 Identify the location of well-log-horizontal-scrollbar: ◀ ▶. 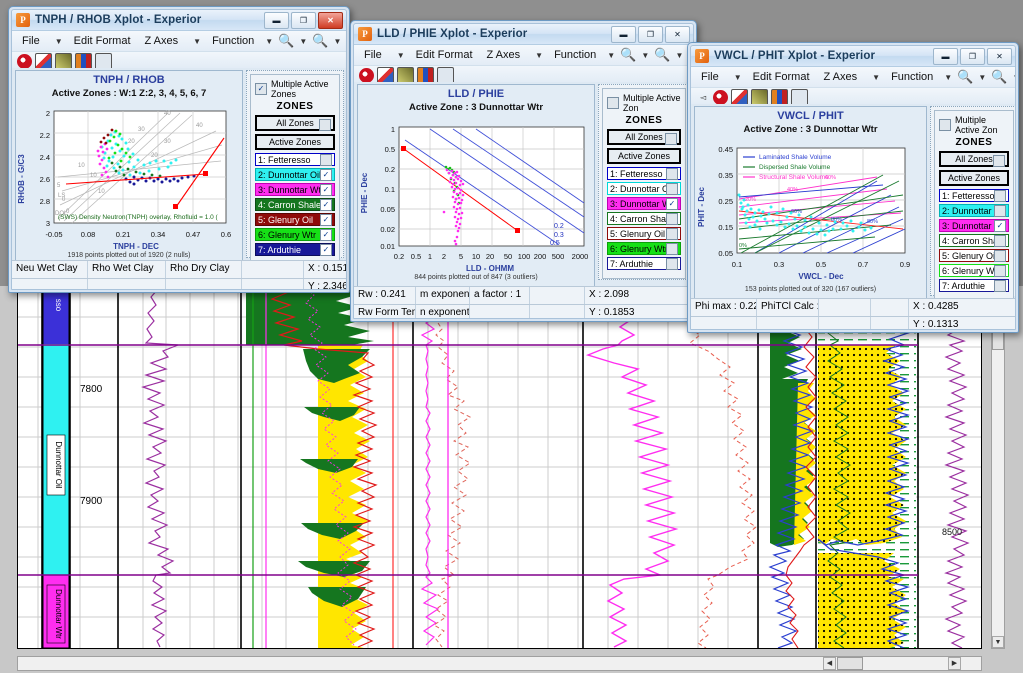
(499, 663).